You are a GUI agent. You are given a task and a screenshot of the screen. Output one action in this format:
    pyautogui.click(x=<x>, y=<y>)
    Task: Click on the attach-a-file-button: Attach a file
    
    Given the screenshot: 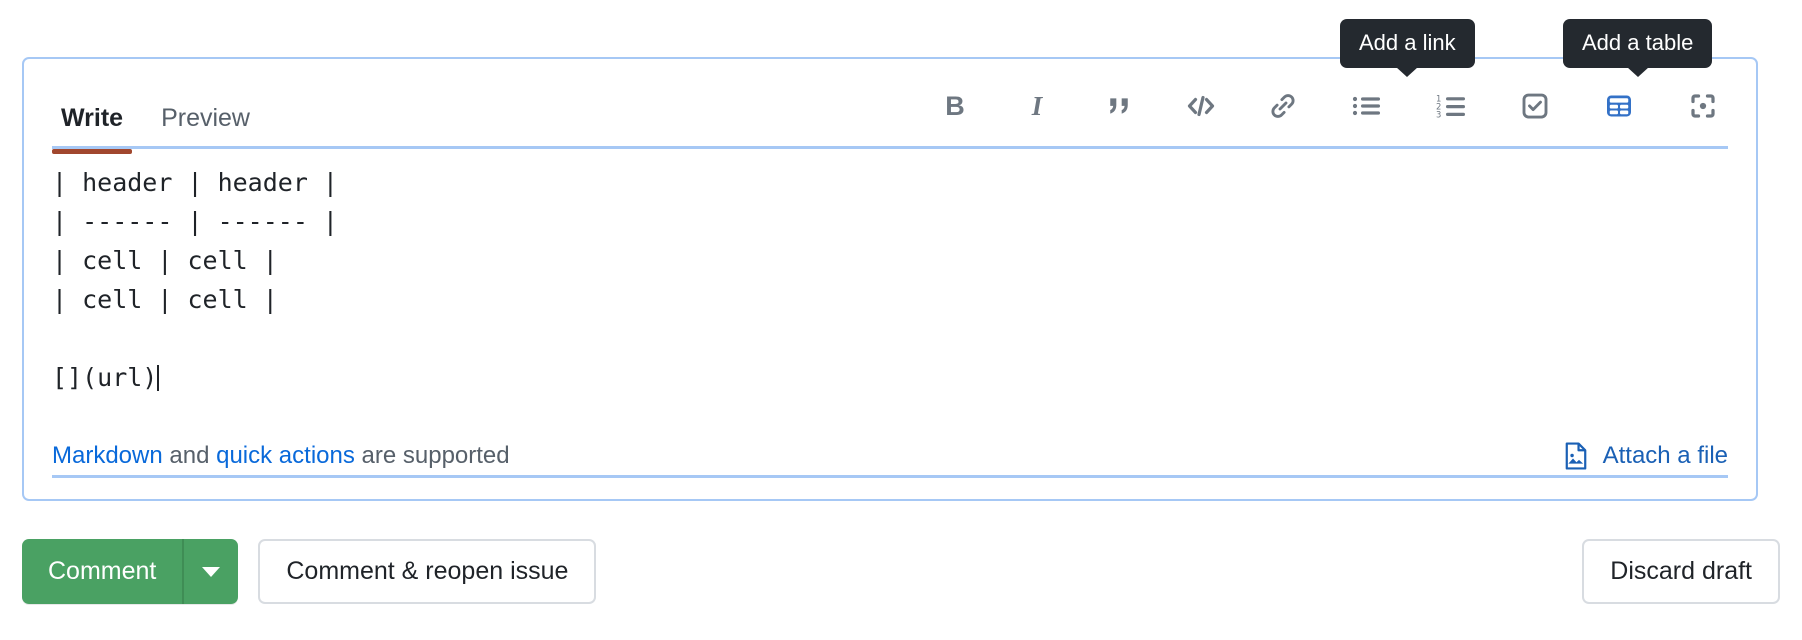 What is the action you would take?
    pyautogui.click(x=1645, y=456)
    